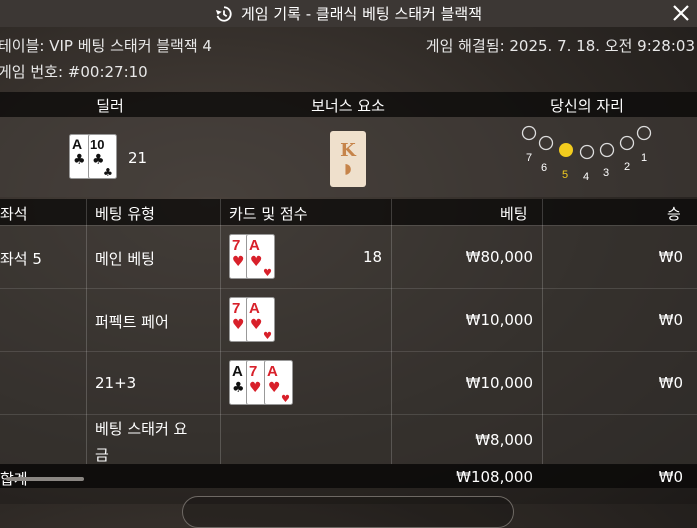 The height and width of the screenshot is (528, 697). Describe the element at coordinates (348, 319) in the screenshot. I see `table-row: 퍼펙트 페어 ₩10,000 ₩0` at that location.